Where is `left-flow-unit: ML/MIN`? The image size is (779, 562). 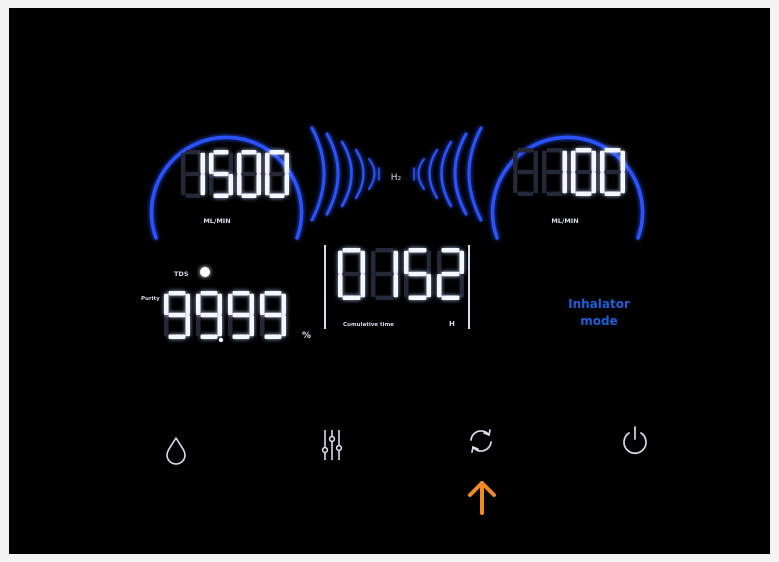 left-flow-unit: ML/MIN is located at coordinates (216, 221).